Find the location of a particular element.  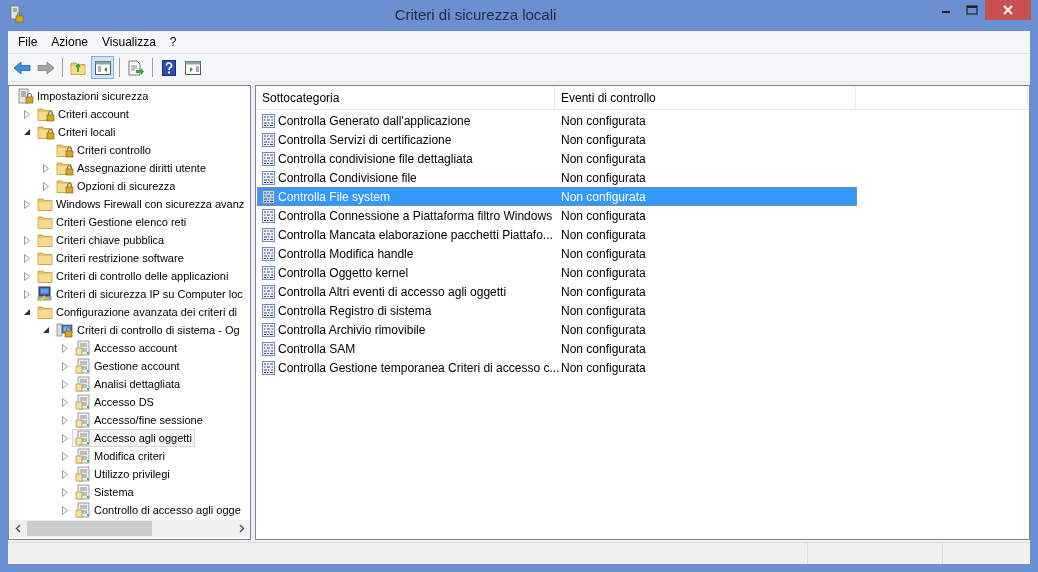

table-row: Controlla Archivio rimovibile Non configurata is located at coordinates (557, 329).